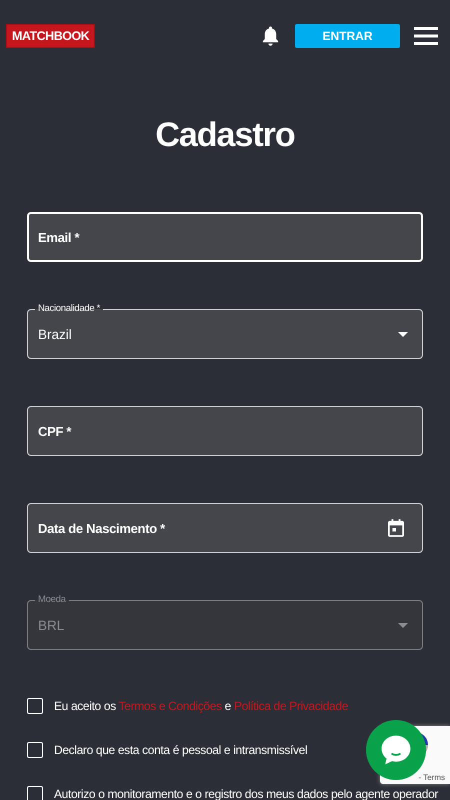 The width and height of the screenshot is (450, 800). What do you see at coordinates (225, 135) in the screenshot?
I see `page-title: Cadastro` at bounding box center [225, 135].